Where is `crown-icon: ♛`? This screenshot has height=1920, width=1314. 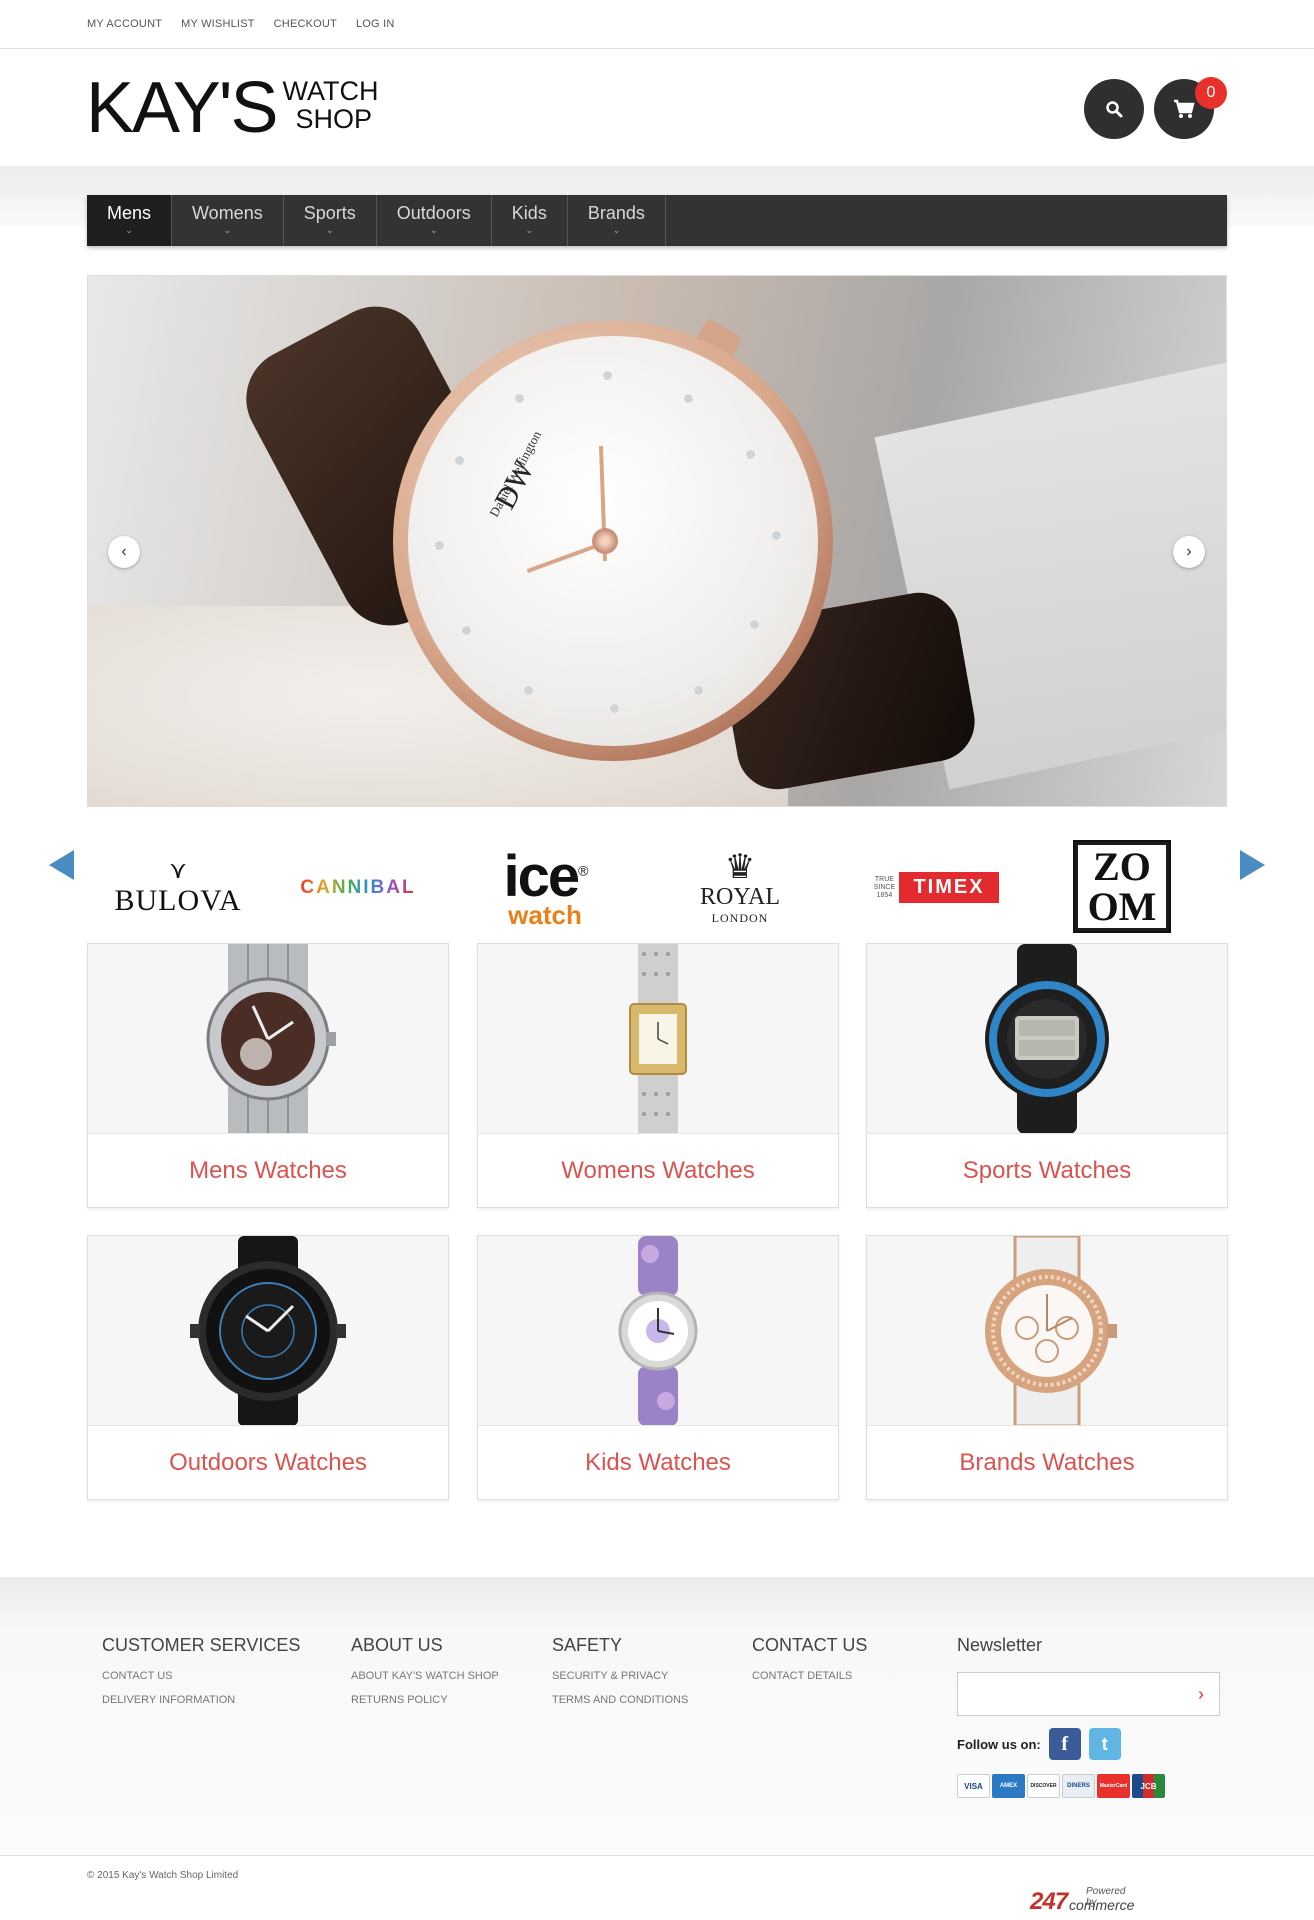 crown-icon: ♛ is located at coordinates (740, 866).